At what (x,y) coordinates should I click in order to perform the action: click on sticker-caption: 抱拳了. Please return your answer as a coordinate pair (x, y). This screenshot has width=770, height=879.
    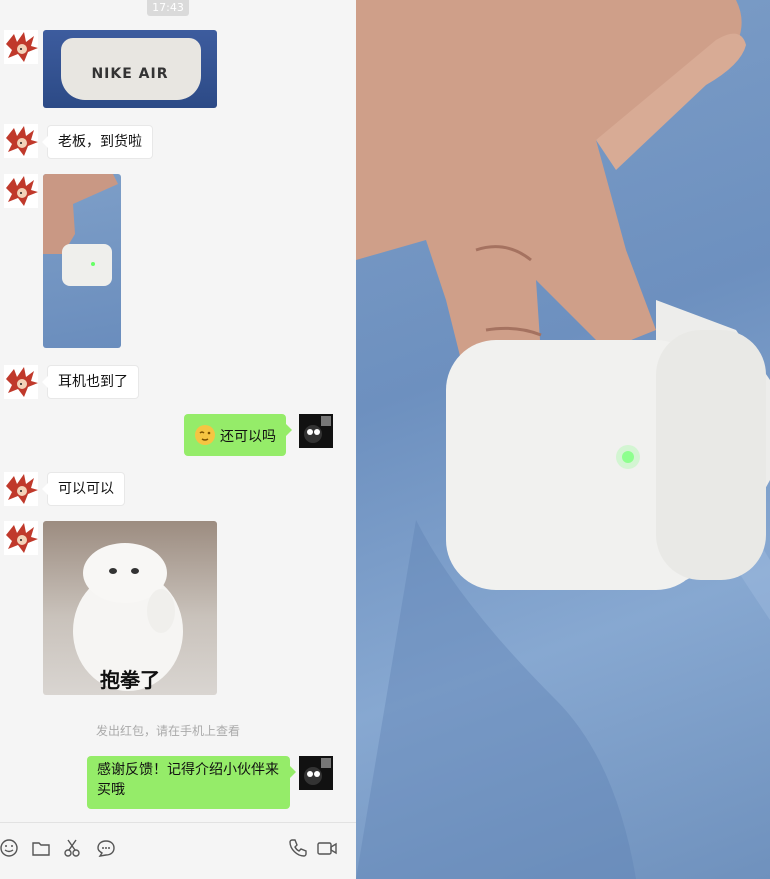
    Looking at the image, I should click on (130, 680).